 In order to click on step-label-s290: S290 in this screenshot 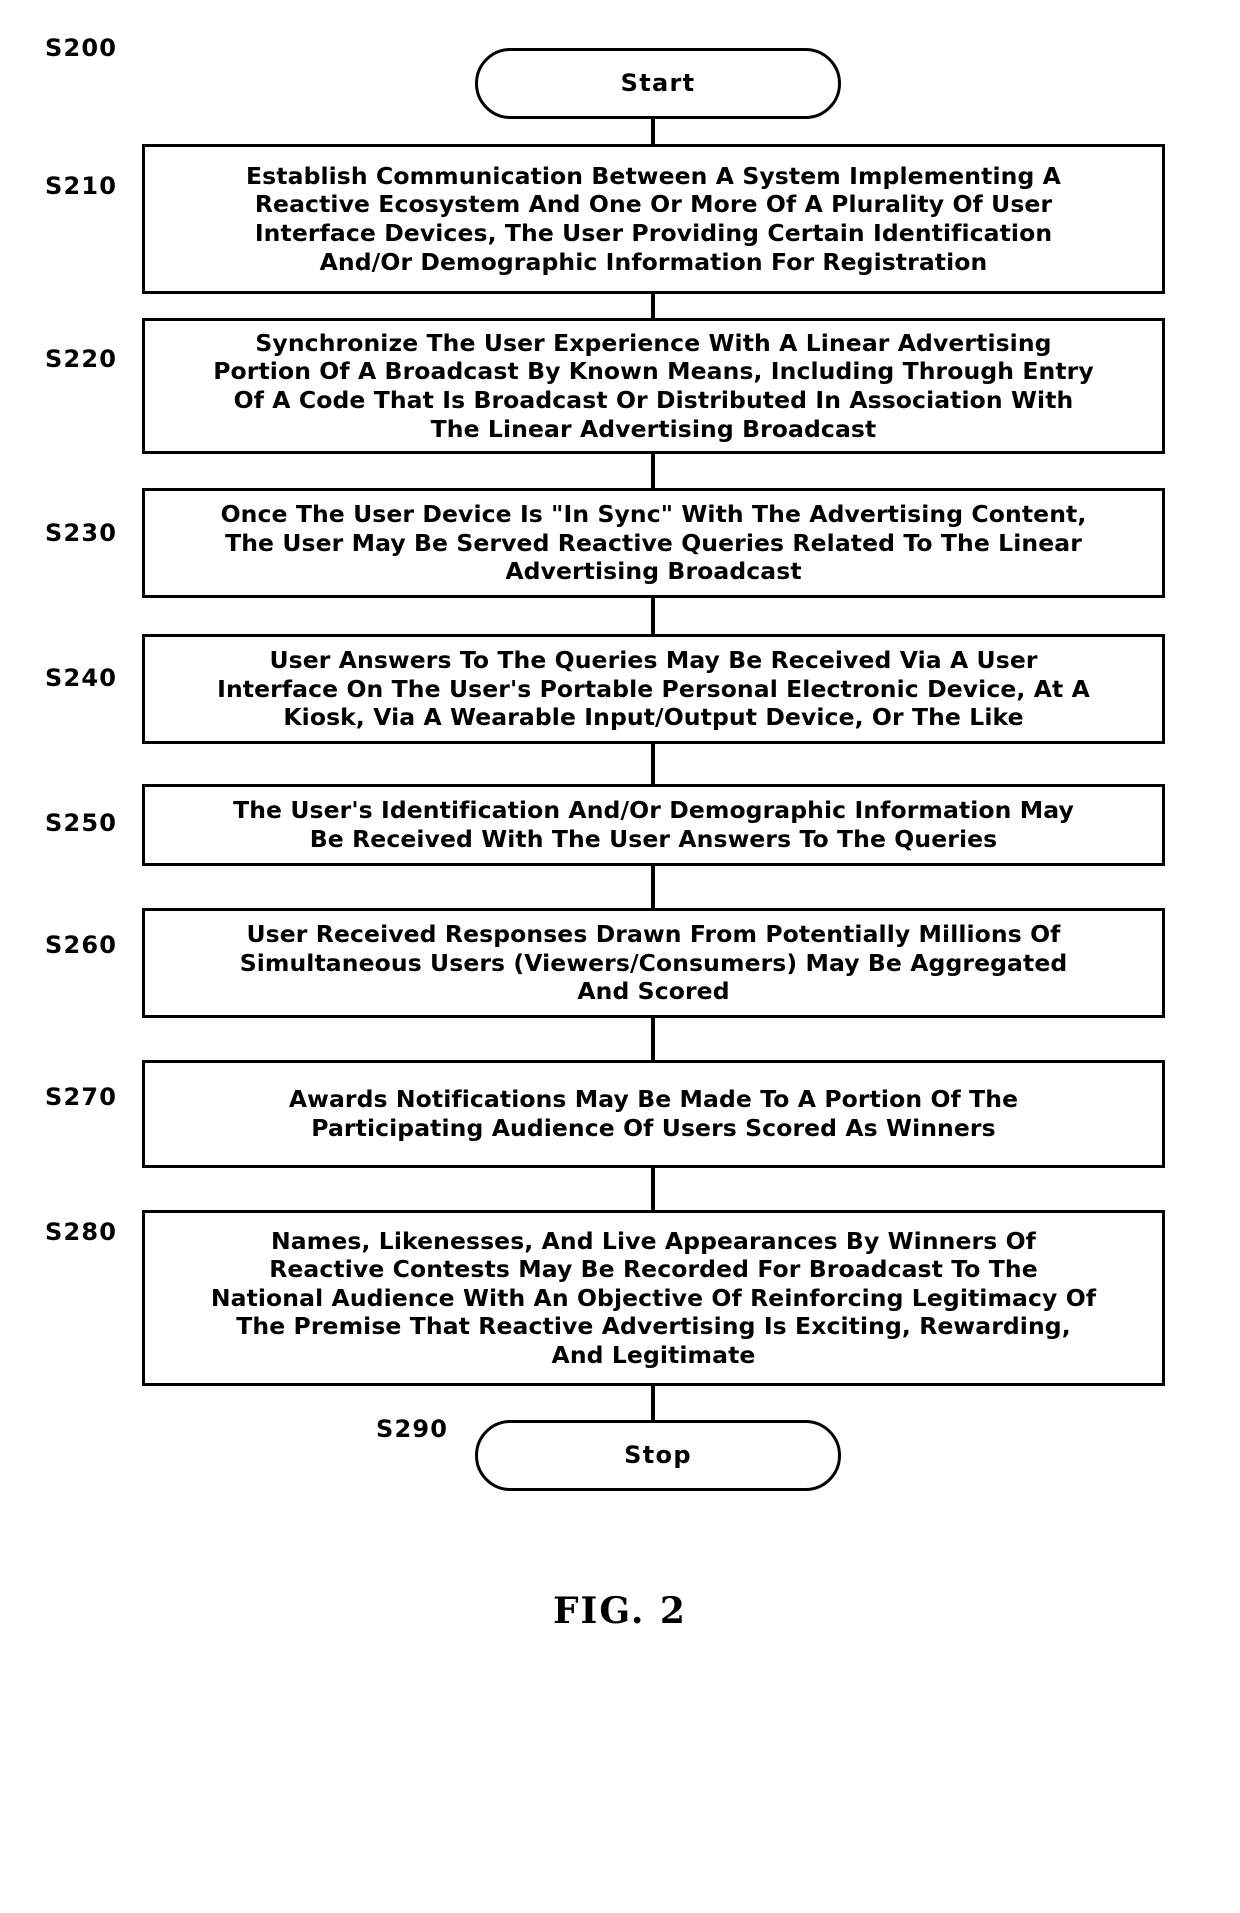, I will do `click(412, 1429)`.